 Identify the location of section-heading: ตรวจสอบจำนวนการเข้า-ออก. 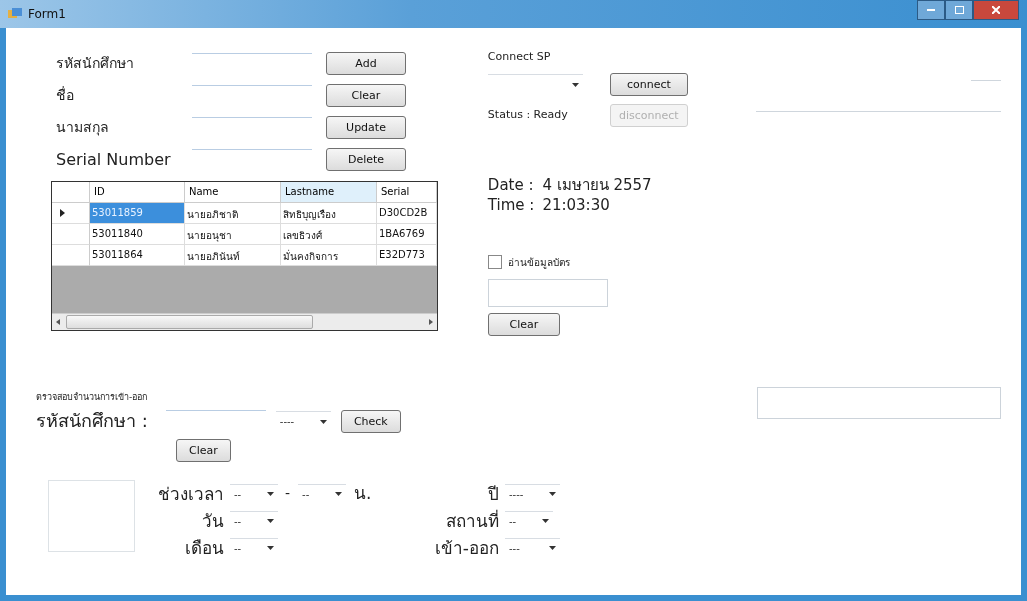
(92, 397).